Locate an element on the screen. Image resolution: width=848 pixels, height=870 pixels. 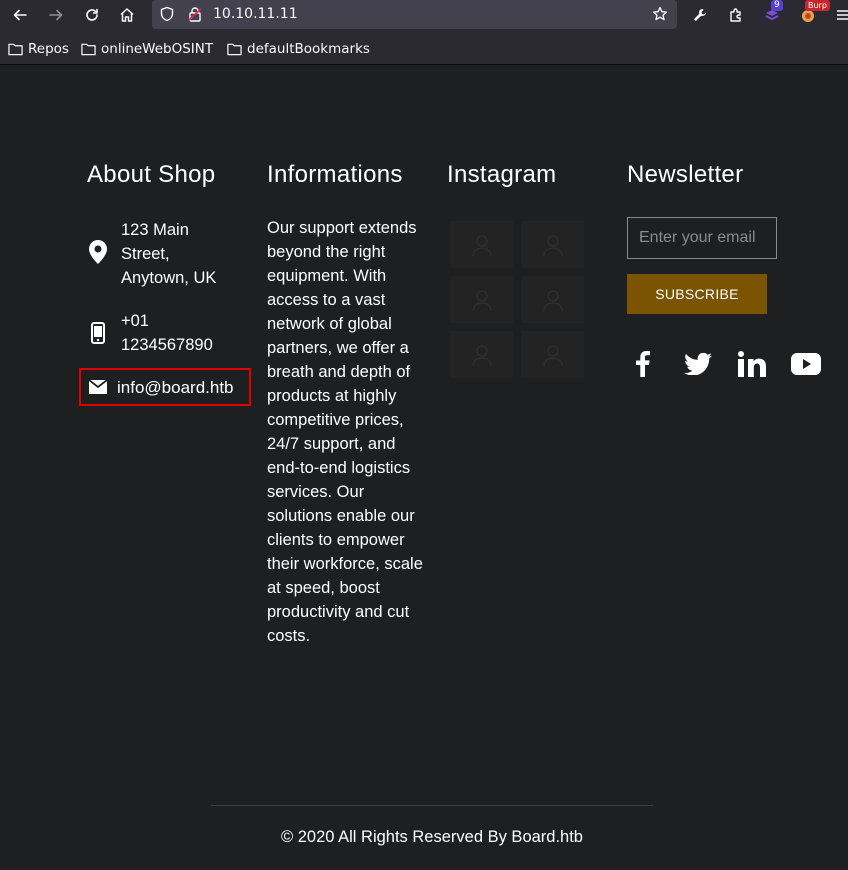
youtube-link is located at coordinates (806, 364).